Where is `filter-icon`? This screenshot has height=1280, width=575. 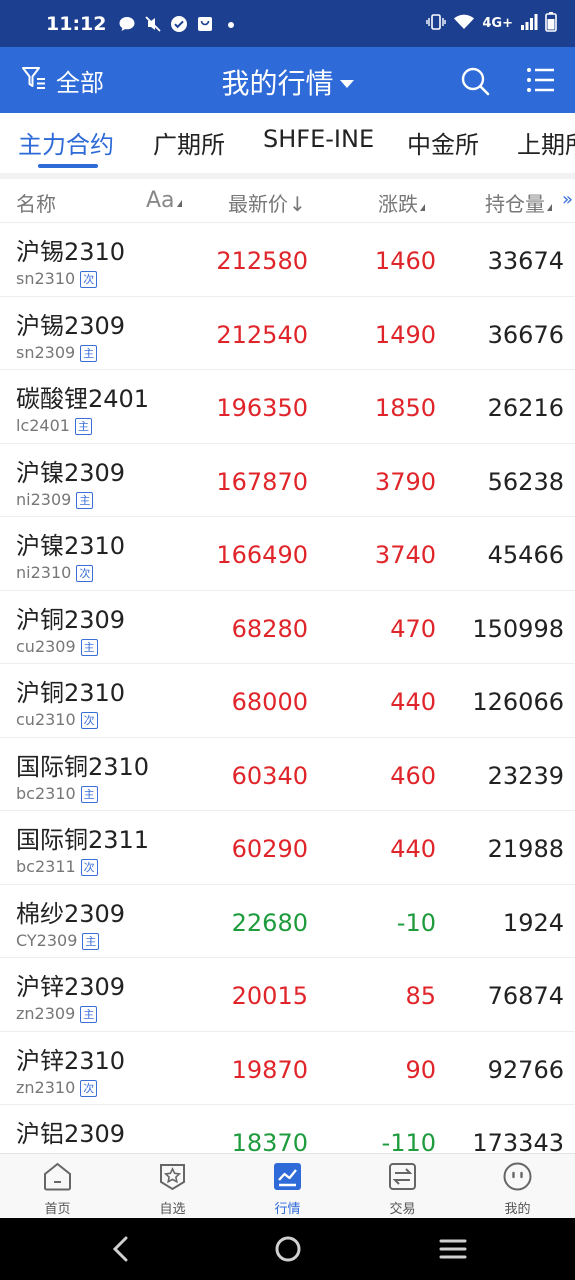 filter-icon is located at coordinates (34, 80).